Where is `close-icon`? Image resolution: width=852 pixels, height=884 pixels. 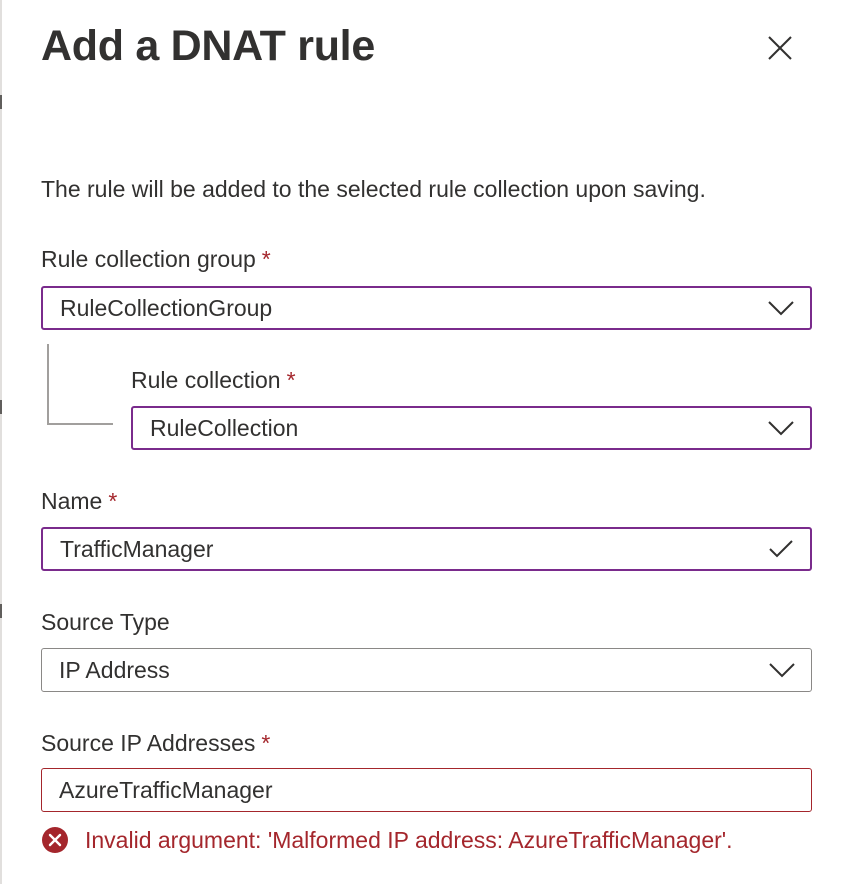
close-icon is located at coordinates (780, 48).